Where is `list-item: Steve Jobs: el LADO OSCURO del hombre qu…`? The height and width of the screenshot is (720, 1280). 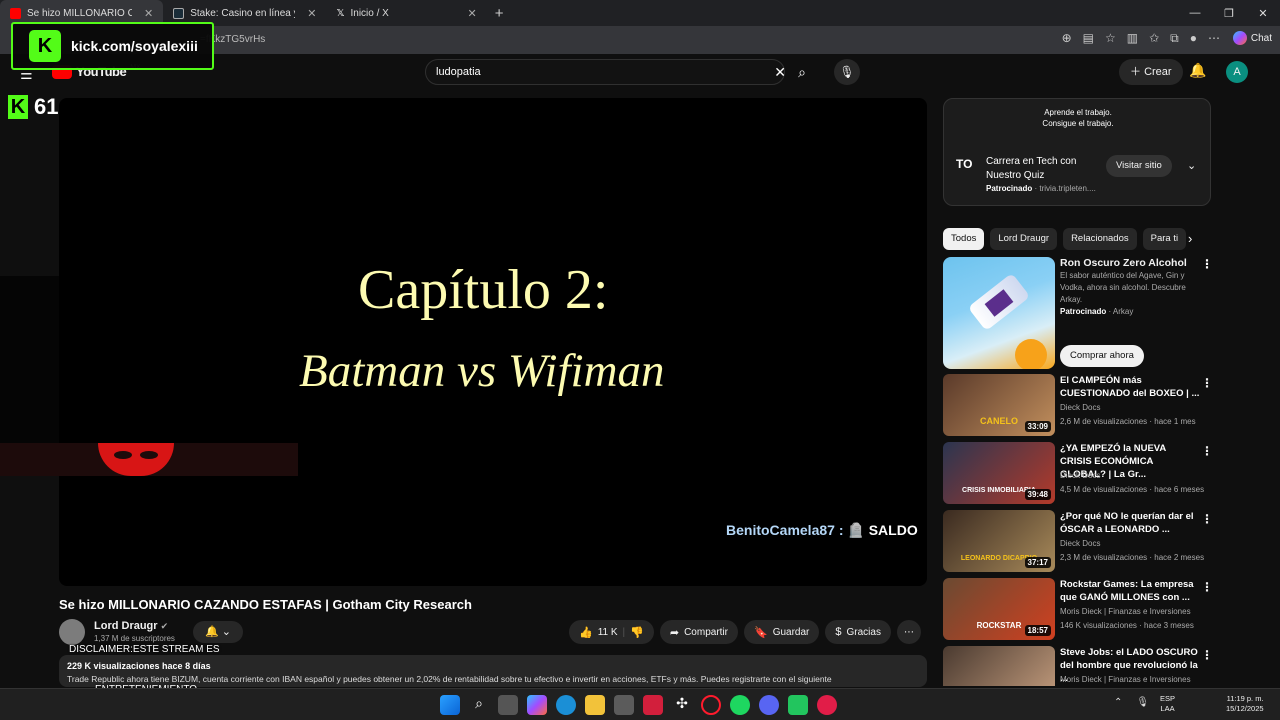 list-item: Steve Jobs: el LADO OSCURO del hombre qu… is located at coordinates (1078, 666).